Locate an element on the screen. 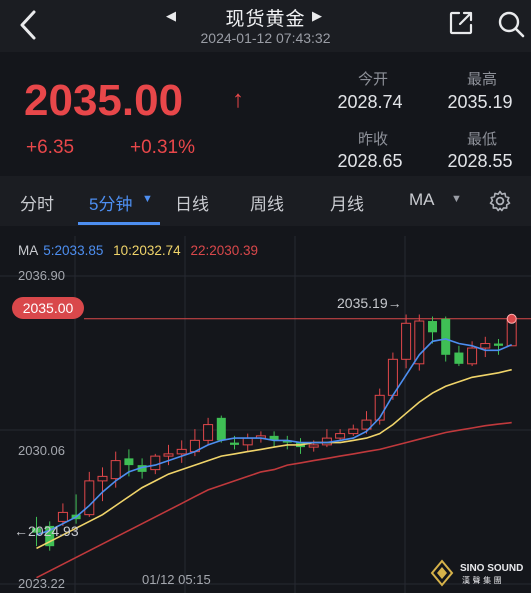 This screenshot has height=593, width=531. low-label: 最低 is located at coordinates (481, 139).